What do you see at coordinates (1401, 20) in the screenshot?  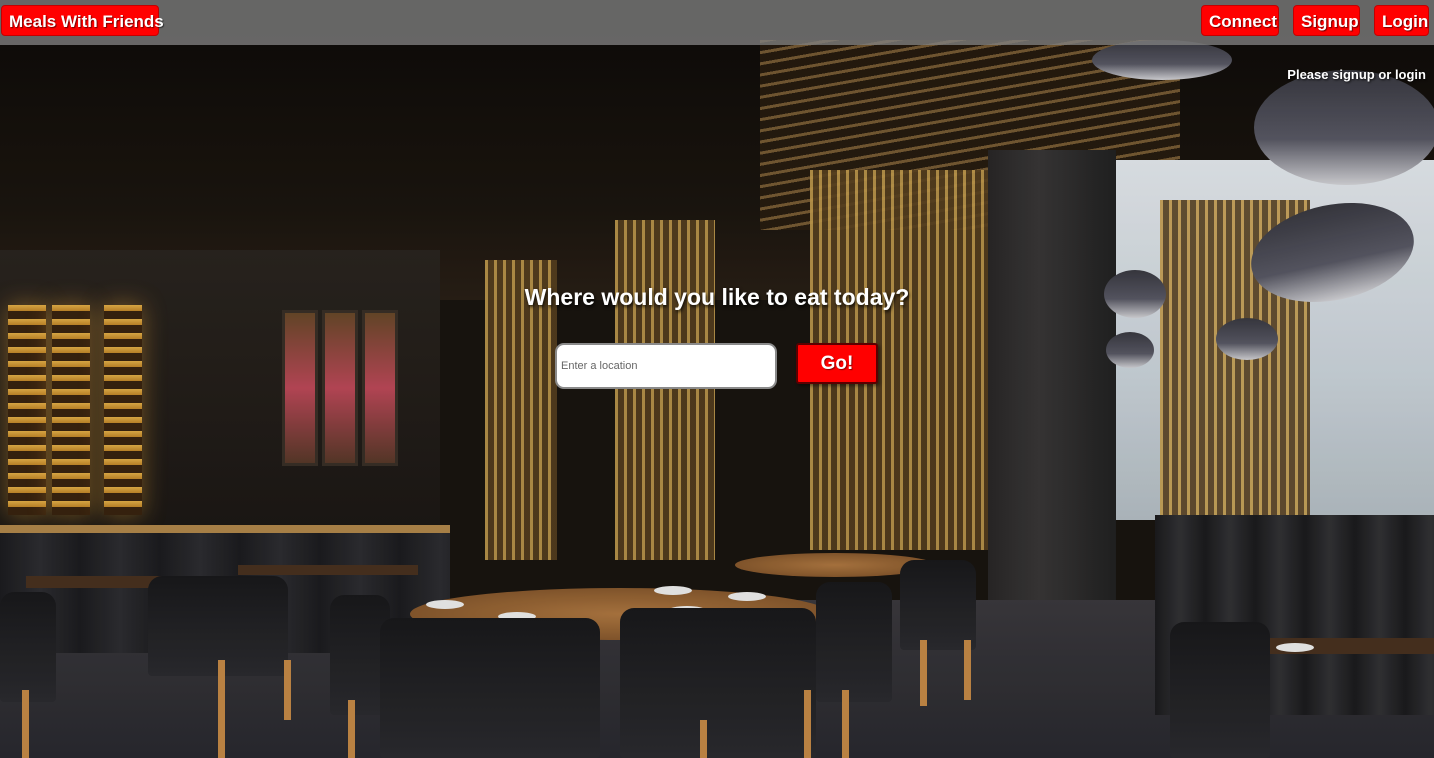 I see `login-button: Login` at bounding box center [1401, 20].